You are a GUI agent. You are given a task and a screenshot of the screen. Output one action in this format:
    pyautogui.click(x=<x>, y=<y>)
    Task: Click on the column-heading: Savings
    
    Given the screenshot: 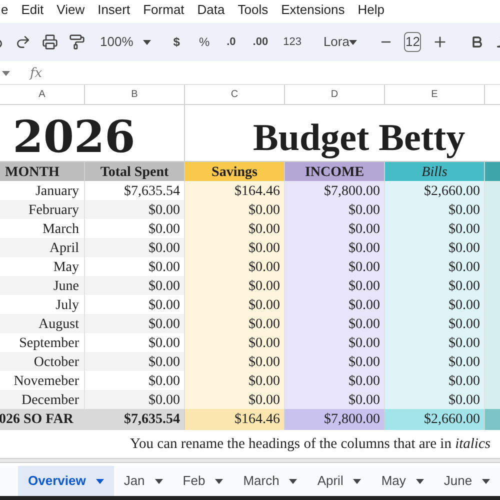 What is the action you would take?
    pyautogui.click(x=235, y=172)
    